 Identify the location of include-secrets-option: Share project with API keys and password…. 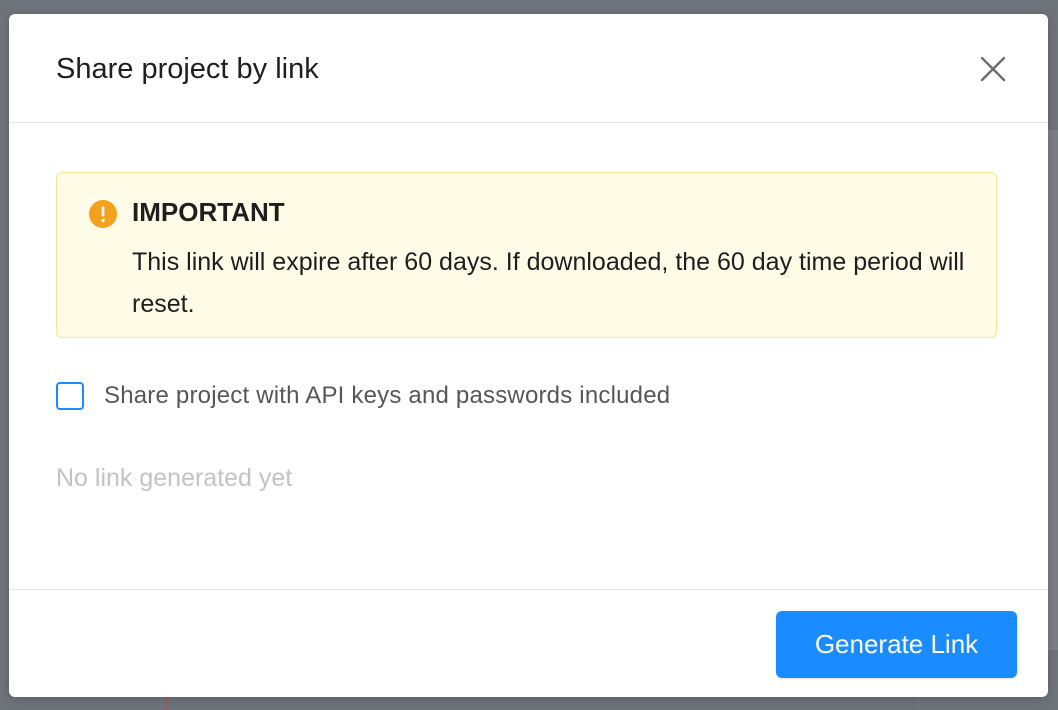
(363, 396).